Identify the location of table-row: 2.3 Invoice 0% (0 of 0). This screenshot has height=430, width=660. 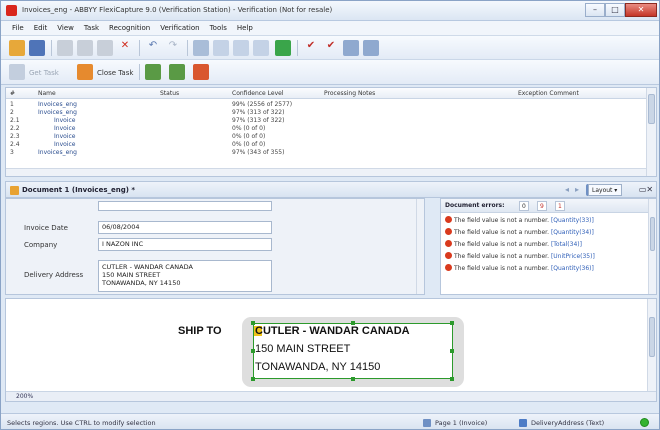
(326, 137).